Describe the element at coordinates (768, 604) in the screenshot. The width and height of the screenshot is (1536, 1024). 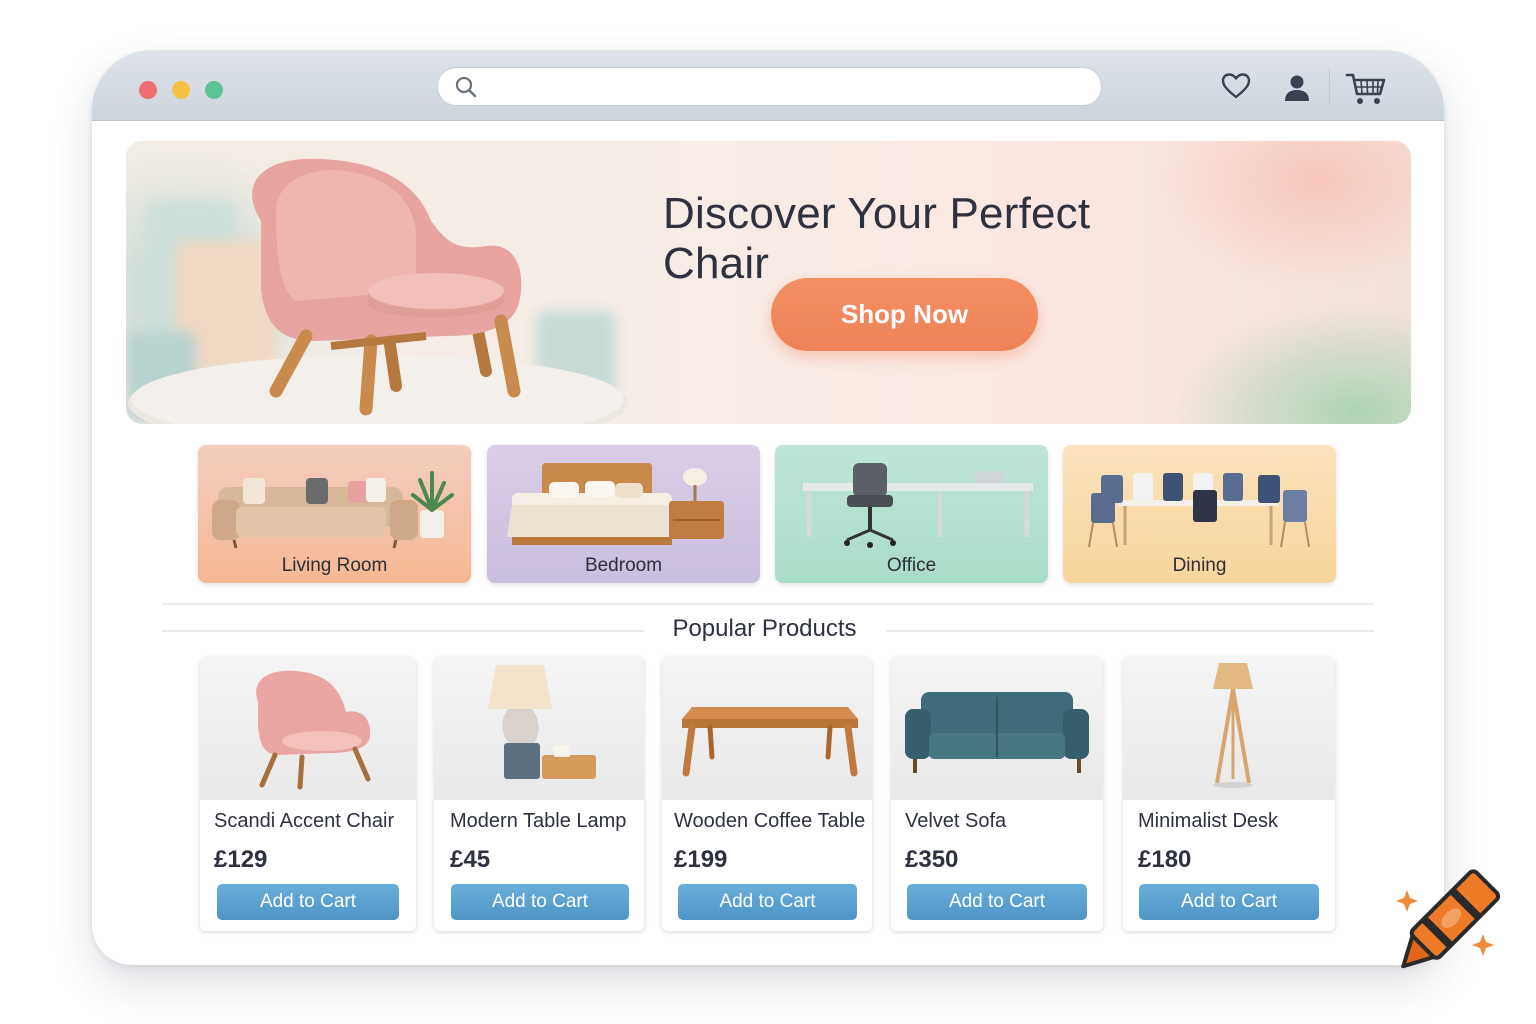
I see `section-divider` at that location.